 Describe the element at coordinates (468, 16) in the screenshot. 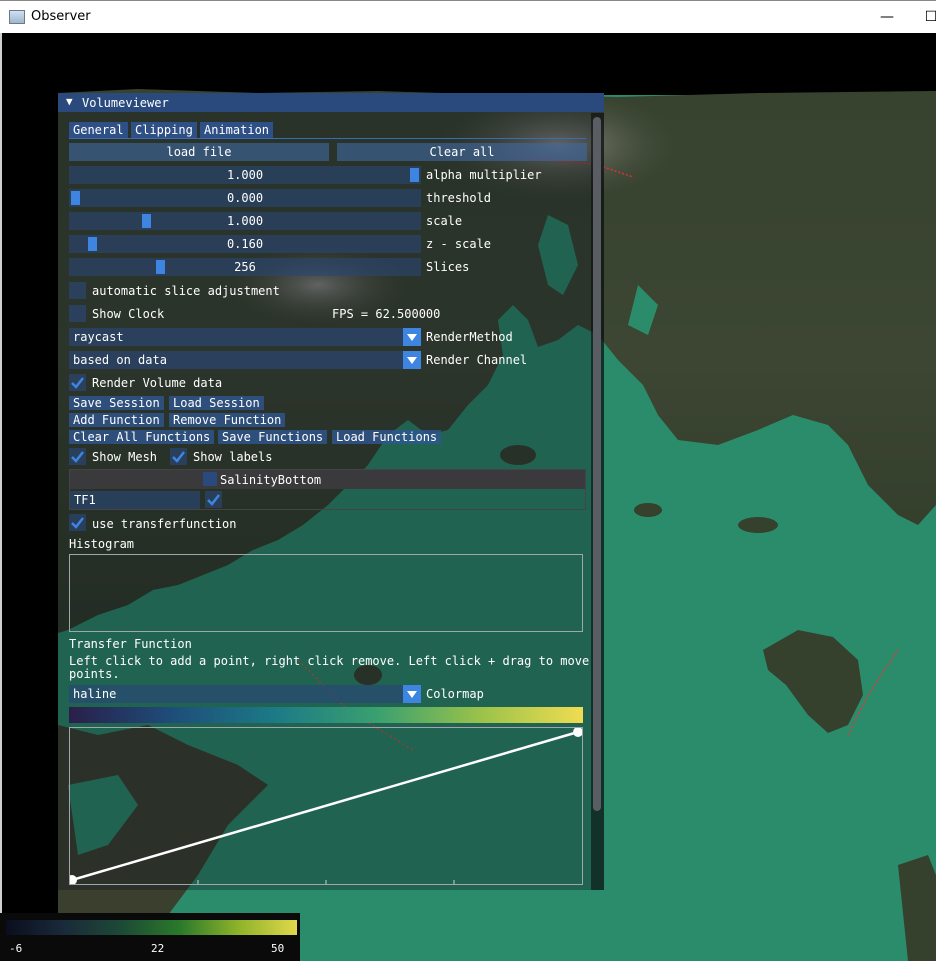

I see `window-titlebar: Observer — ☐` at that location.